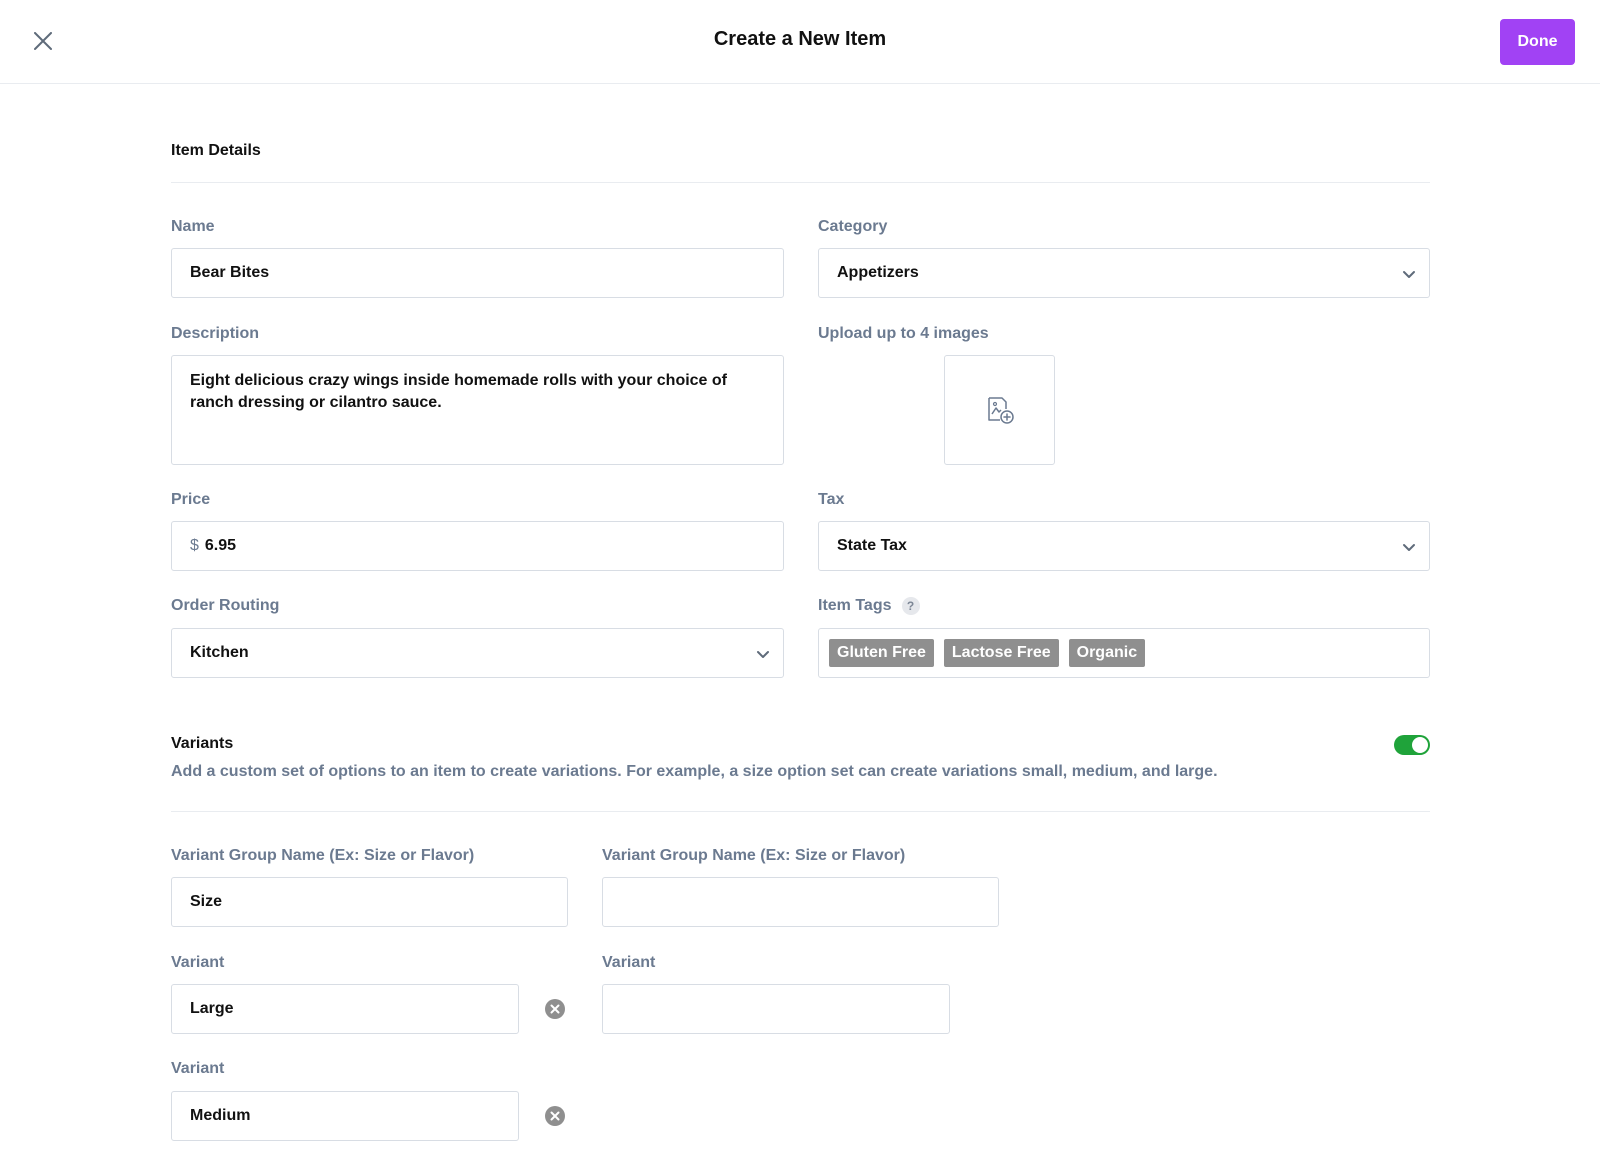 This screenshot has width=1600, height=1160. Describe the element at coordinates (477, 653) in the screenshot. I see `order-routing-select: Kitchen` at that location.